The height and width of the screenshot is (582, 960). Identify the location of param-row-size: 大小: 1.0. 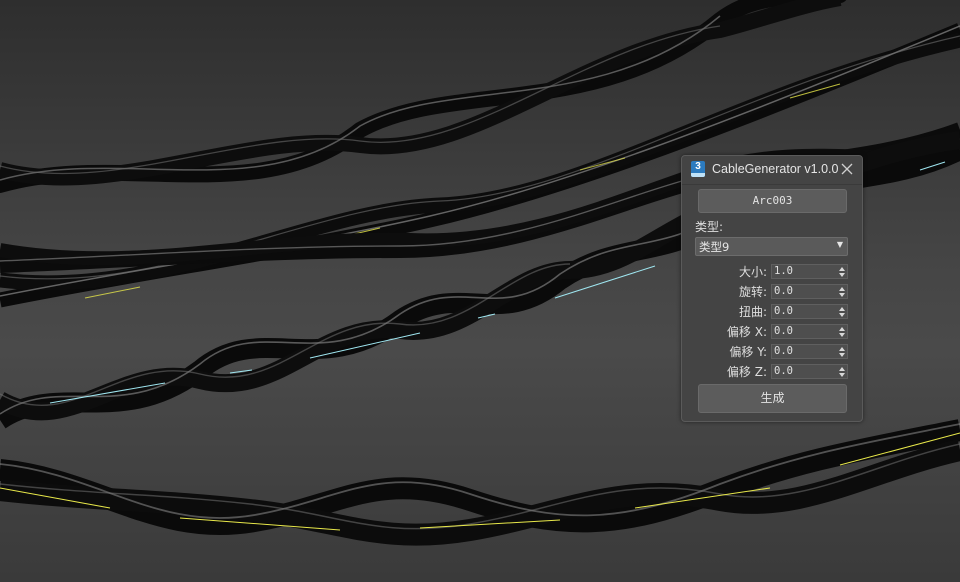
(772, 271).